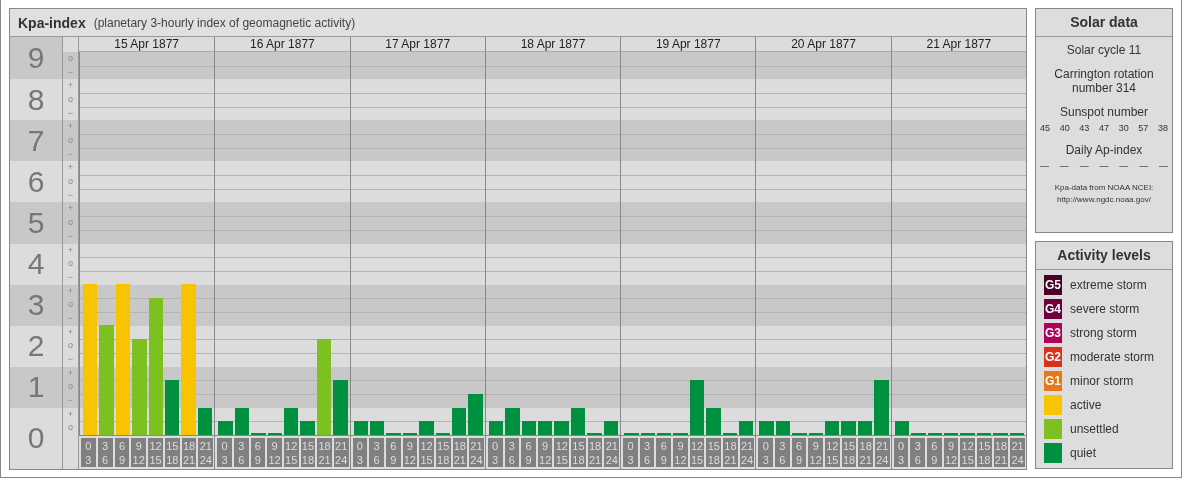 This screenshot has height=480, width=1184. Describe the element at coordinates (1104, 150) in the screenshot. I see `ap-index-label: Daily Ap-index` at that location.